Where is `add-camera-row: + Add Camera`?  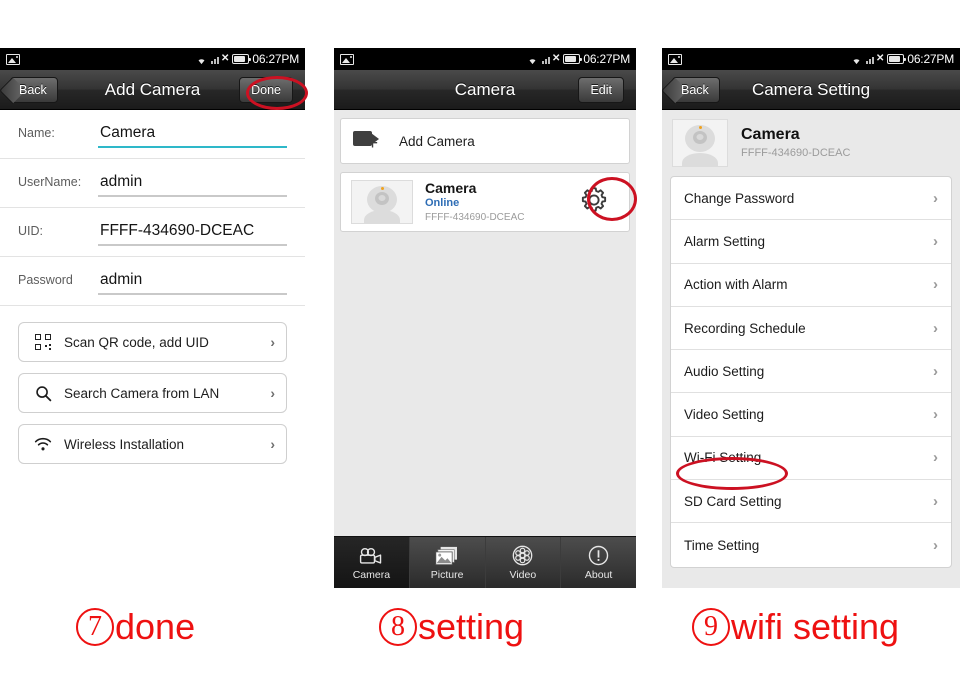 add-camera-row: + Add Camera is located at coordinates (485, 141).